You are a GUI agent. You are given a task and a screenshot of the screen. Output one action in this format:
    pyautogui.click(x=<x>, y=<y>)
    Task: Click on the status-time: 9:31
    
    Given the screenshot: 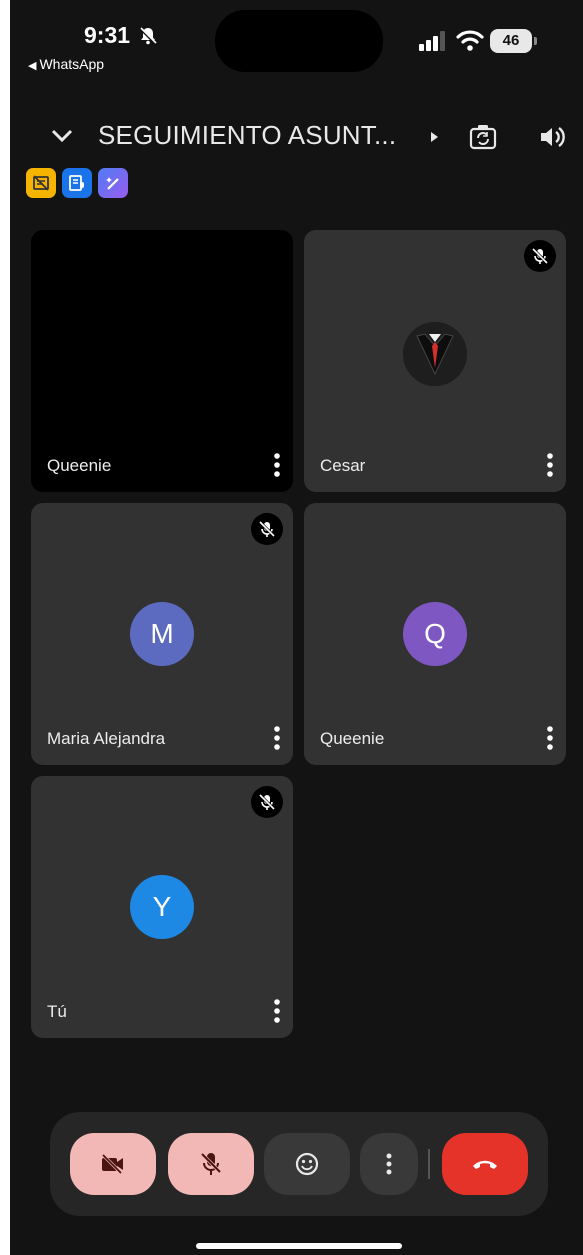 What is the action you would take?
    pyautogui.click(x=107, y=35)
    